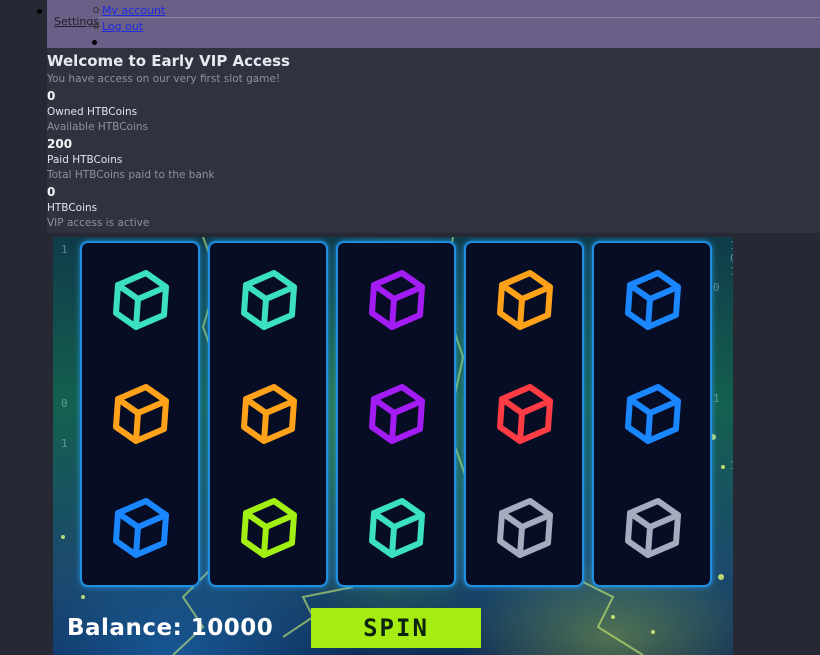 The width and height of the screenshot is (820, 655). What do you see at coordinates (85, 160) in the screenshot?
I see `stat-label: Paid HTBCoins` at bounding box center [85, 160].